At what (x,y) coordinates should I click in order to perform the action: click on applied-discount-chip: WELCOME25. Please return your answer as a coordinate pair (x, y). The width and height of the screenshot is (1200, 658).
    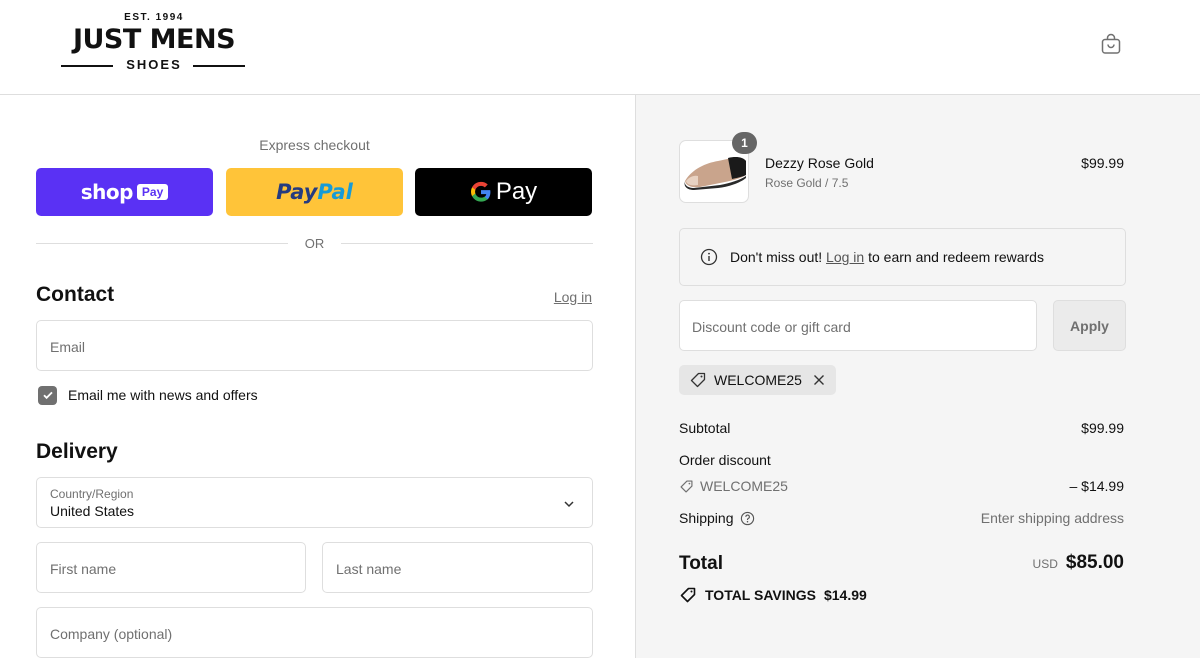
    Looking at the image, I should click on (757, 380).